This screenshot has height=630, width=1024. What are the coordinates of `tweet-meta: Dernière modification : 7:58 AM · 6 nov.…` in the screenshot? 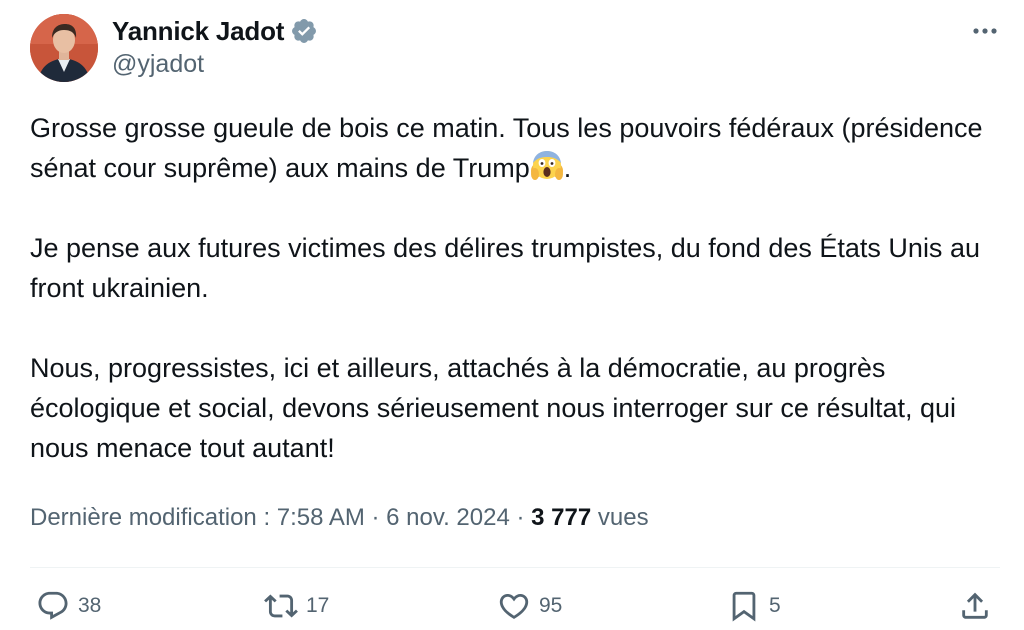 It's located at (339, 518).